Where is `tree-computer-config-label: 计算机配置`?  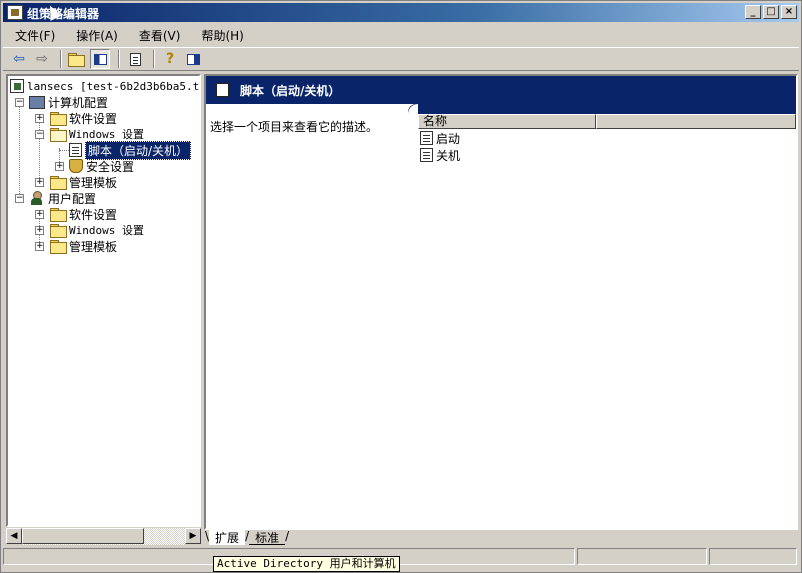 tree-computer-config-label: 计算机配置 is located at coordinates (78, 102).